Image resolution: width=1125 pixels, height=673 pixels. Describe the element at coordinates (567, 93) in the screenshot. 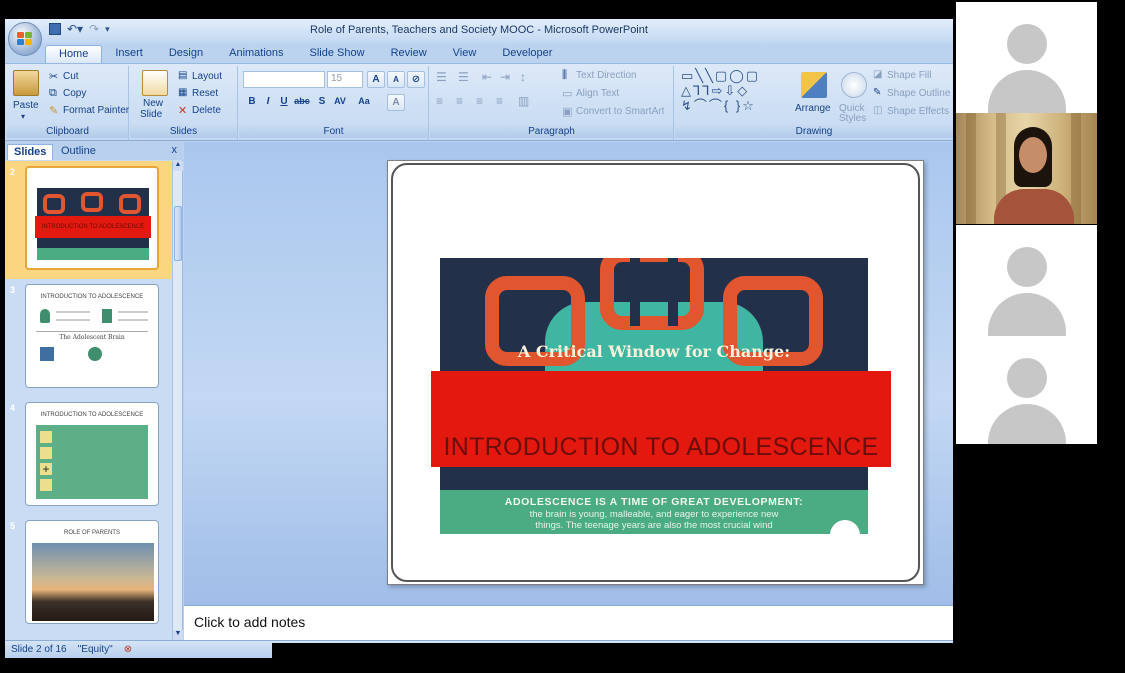

I see `align-text-icon: ▭` at that location.